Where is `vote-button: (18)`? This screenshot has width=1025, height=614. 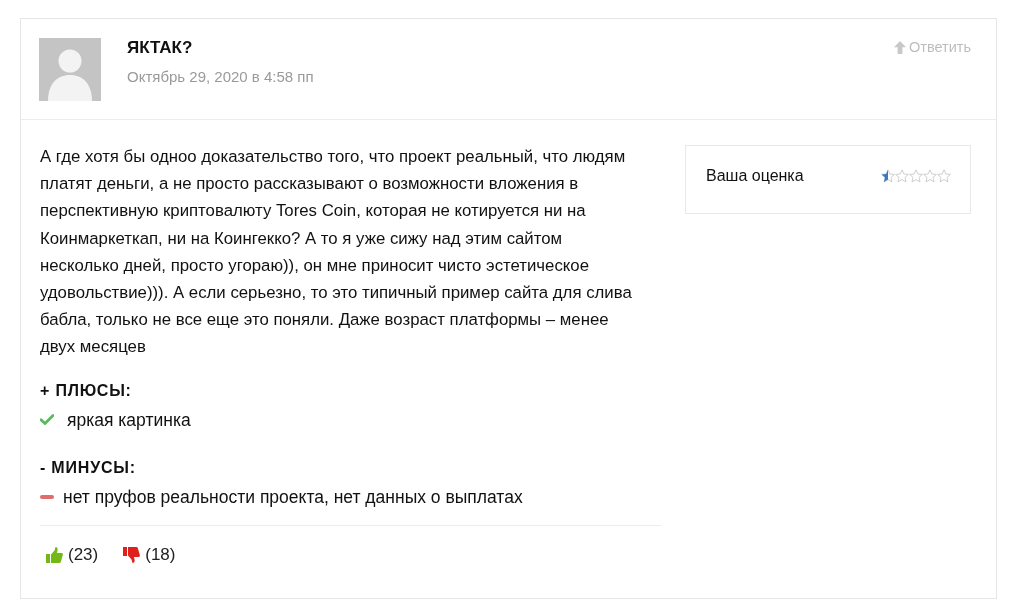 vote-button: (18) is located at coordinates (149, 554).